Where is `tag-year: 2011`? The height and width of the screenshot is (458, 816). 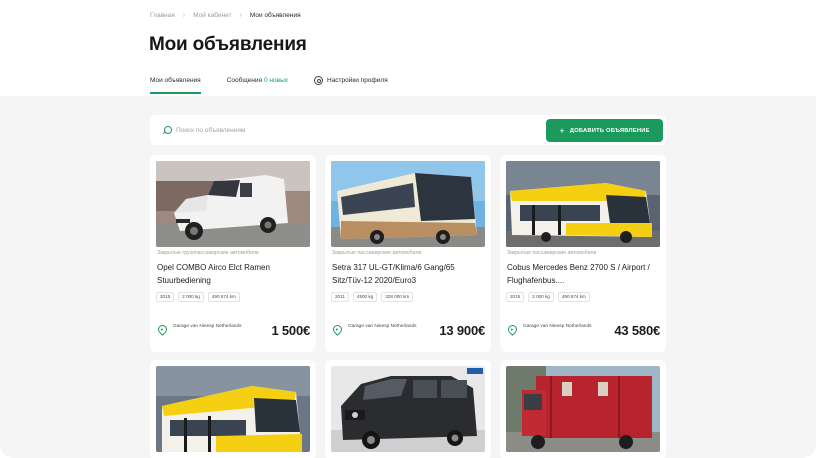 tag-year: 2011 is located at coordinates (340, 297).